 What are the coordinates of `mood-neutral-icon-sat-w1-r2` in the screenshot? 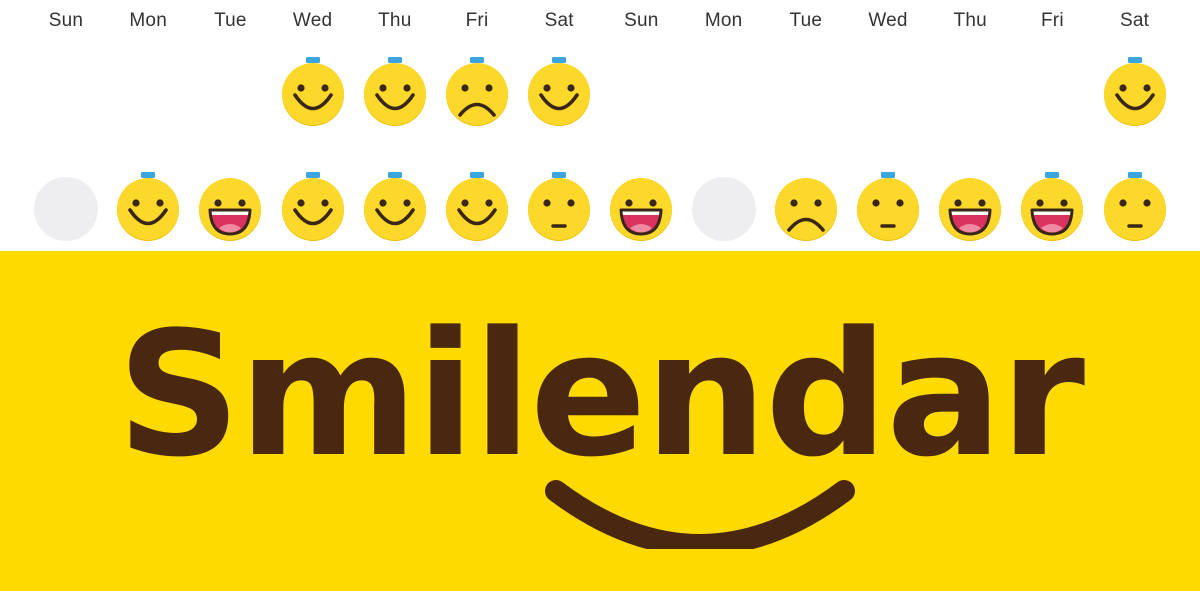 It's located at (559, 206).